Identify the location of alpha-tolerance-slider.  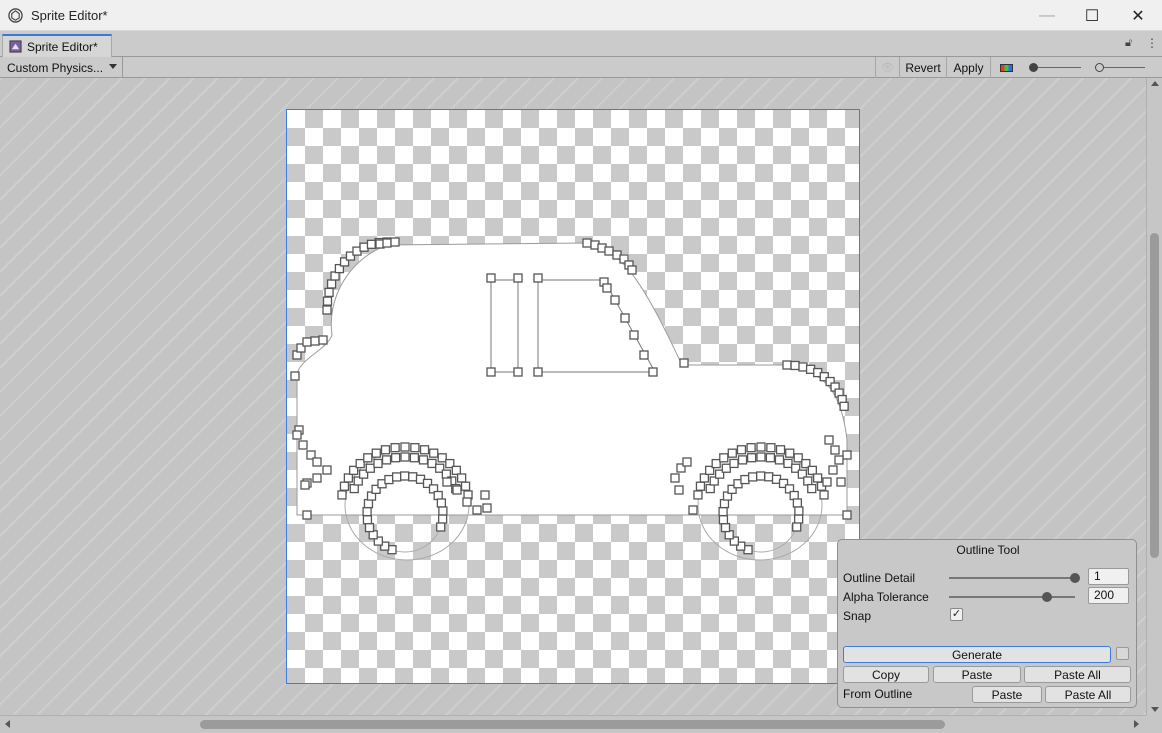
(1012, 597).